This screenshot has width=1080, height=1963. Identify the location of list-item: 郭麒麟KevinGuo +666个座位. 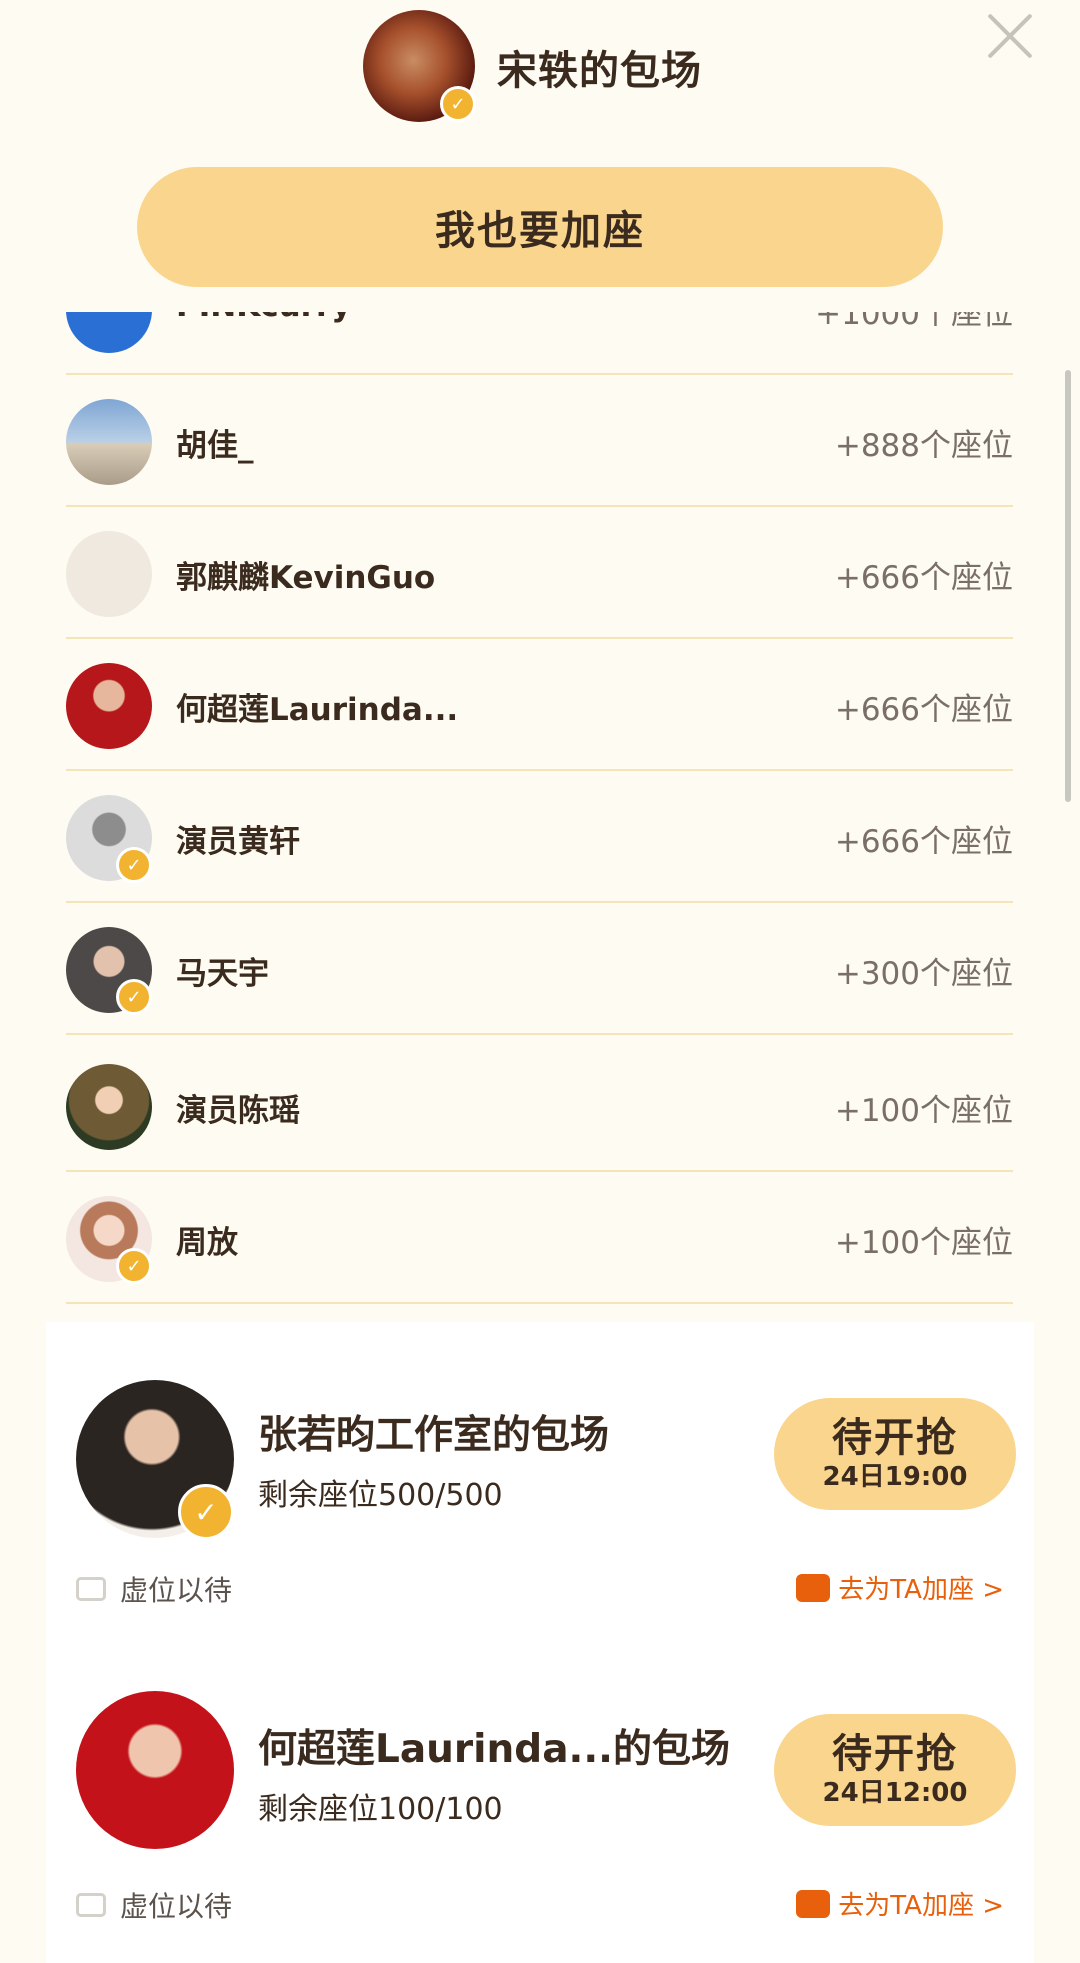
(539, 573).